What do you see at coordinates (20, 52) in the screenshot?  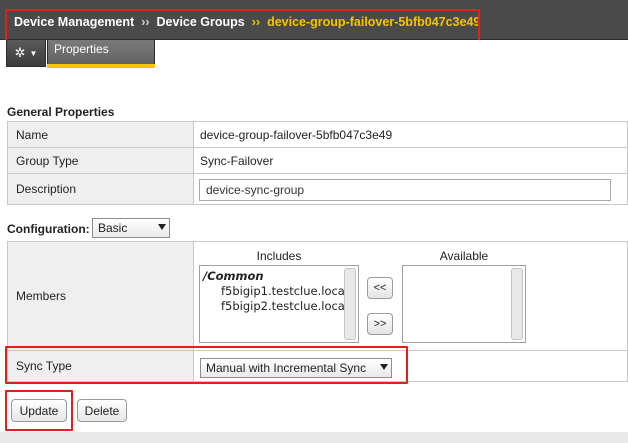 I see `gear-icon: ✲` at bounding box center [20, 52].